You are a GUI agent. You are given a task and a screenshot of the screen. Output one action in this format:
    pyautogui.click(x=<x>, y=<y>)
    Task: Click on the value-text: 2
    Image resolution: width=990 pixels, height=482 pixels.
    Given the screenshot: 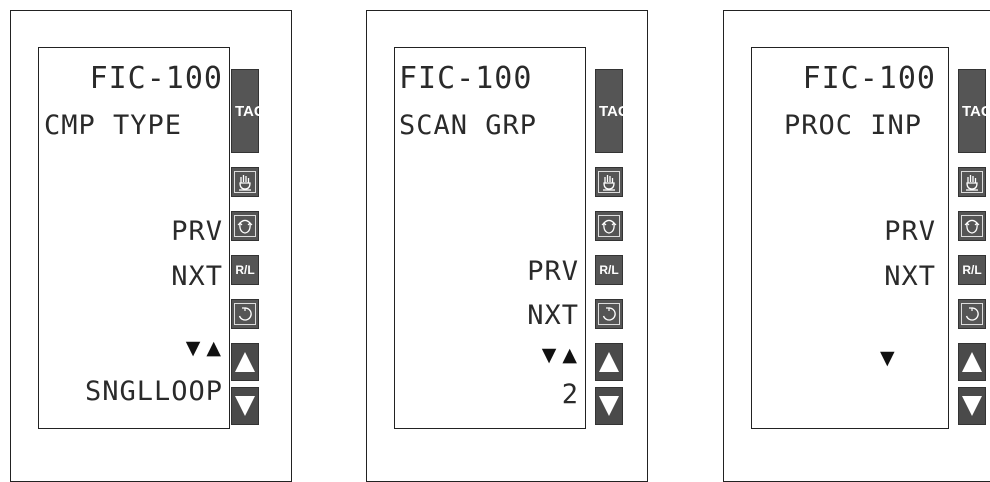 What is the action you would take?
    pyautogui.click(x=570, y=394)
    